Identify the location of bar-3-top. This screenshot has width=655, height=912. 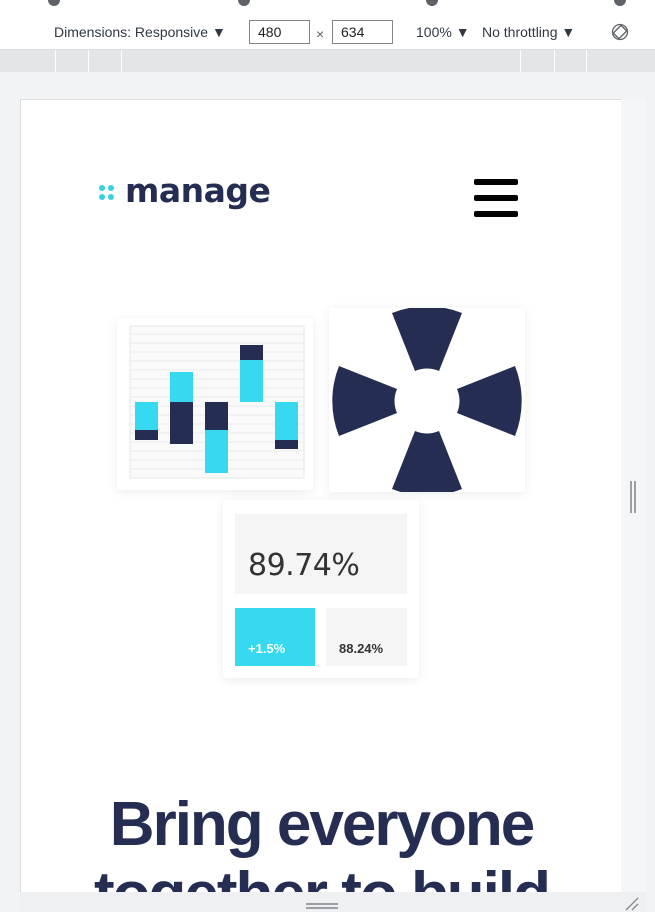
(216, 416).